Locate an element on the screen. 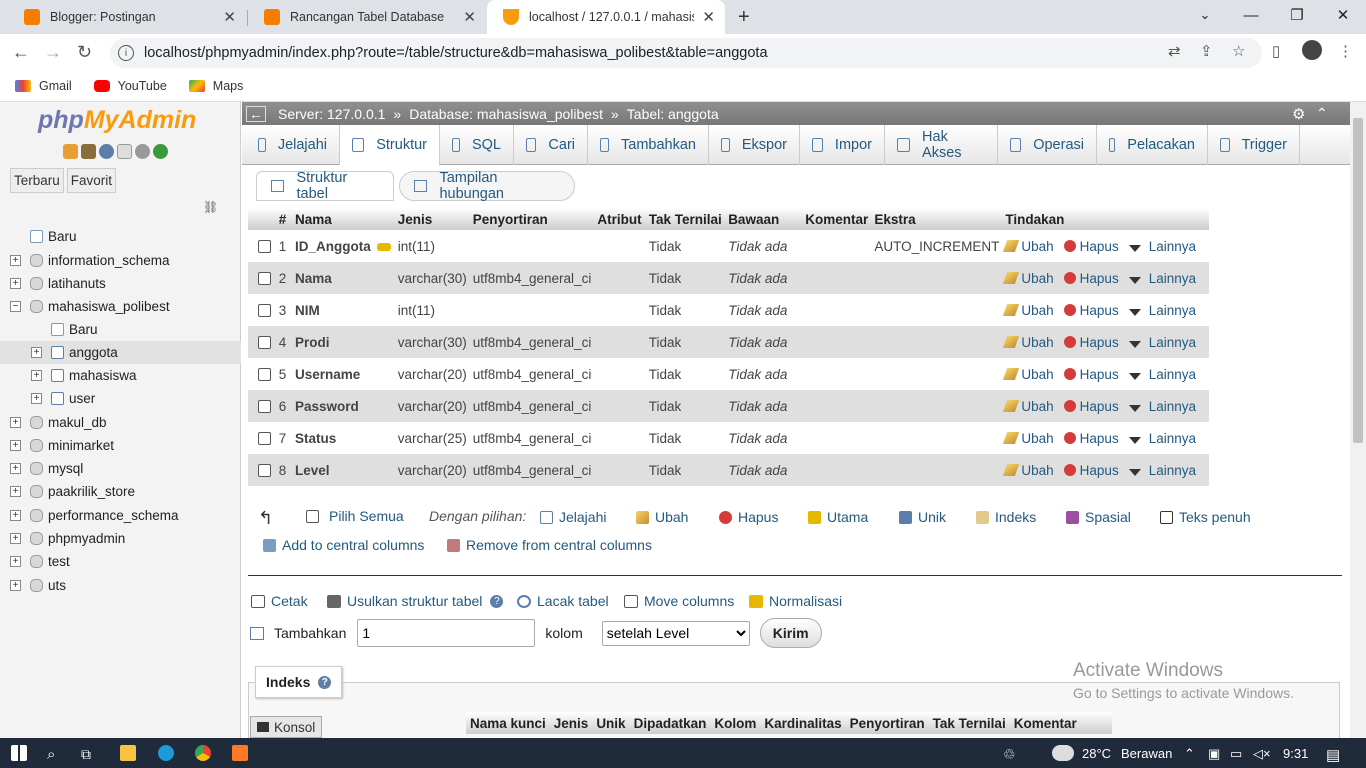 Image resolution: width=1366 pixels, height=768 pixels. propose-structure-link: Usulkan struktur tabel? is located at coordinates (415, 601).